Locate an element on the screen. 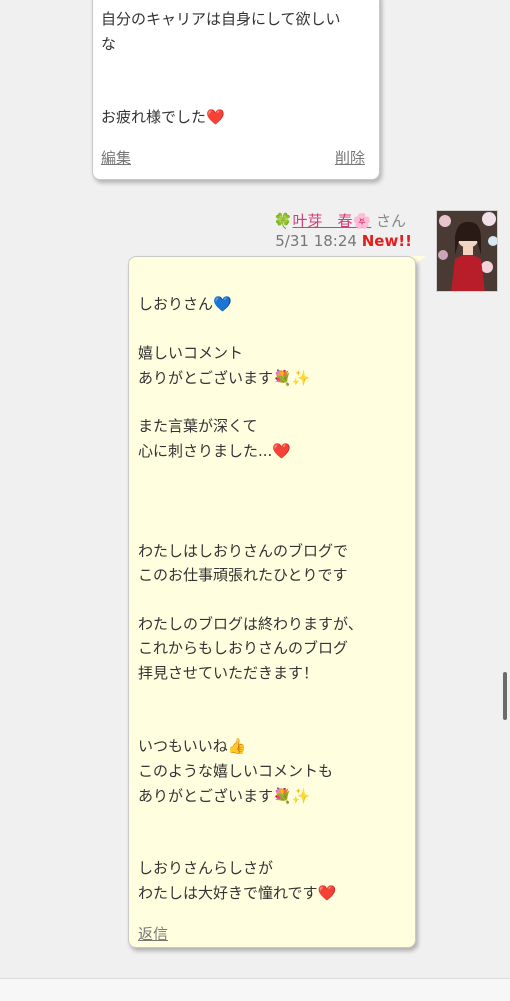 Image resolution: width=510 pixels, height=1001 pixels. reply-text-line: また言葉が深くて is located at coordinates (198, 426).